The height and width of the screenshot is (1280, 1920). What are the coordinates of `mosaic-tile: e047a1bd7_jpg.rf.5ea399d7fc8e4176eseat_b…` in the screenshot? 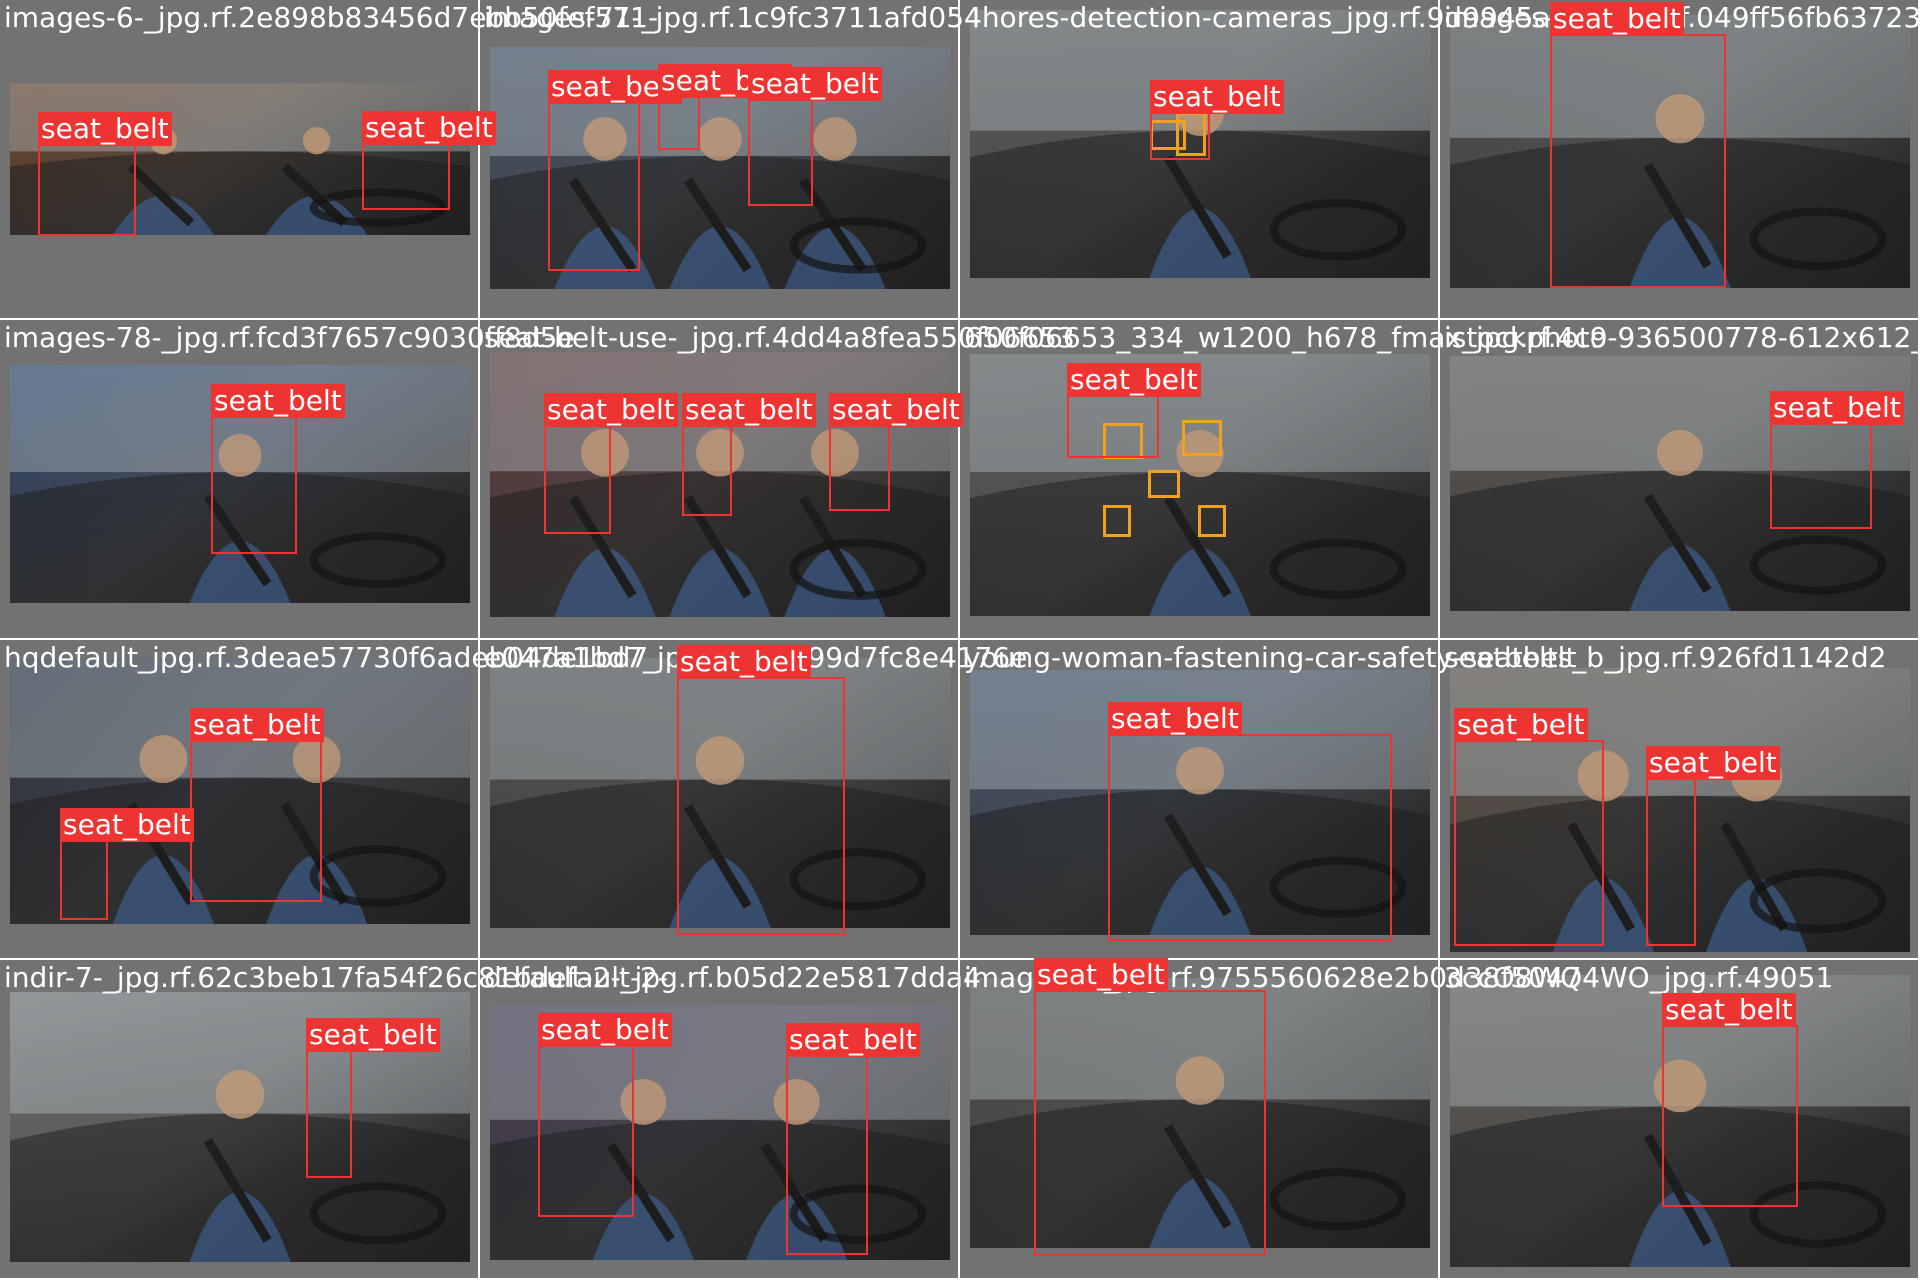 It's located at (753, 800).